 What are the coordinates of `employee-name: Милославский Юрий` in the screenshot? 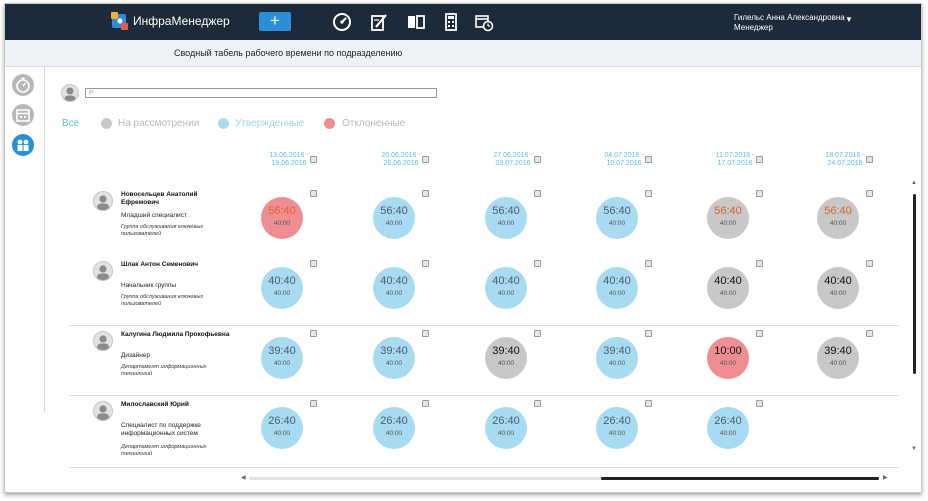 It's located at (178, 405).